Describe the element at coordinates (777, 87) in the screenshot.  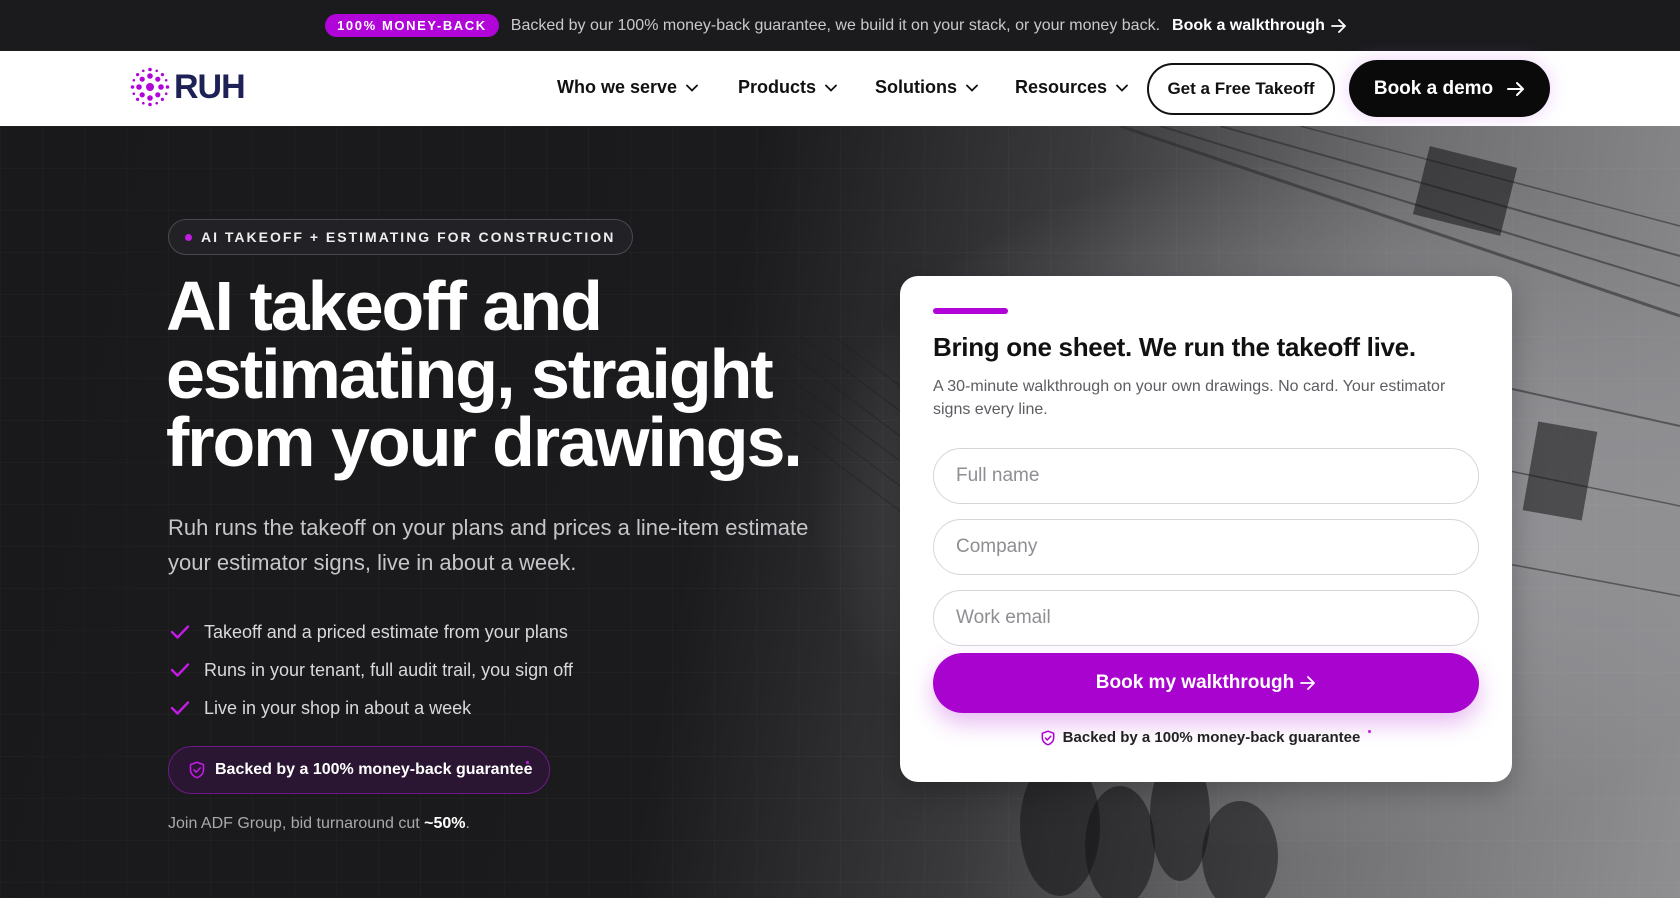
I see `nav-products-label: Products` at that location.